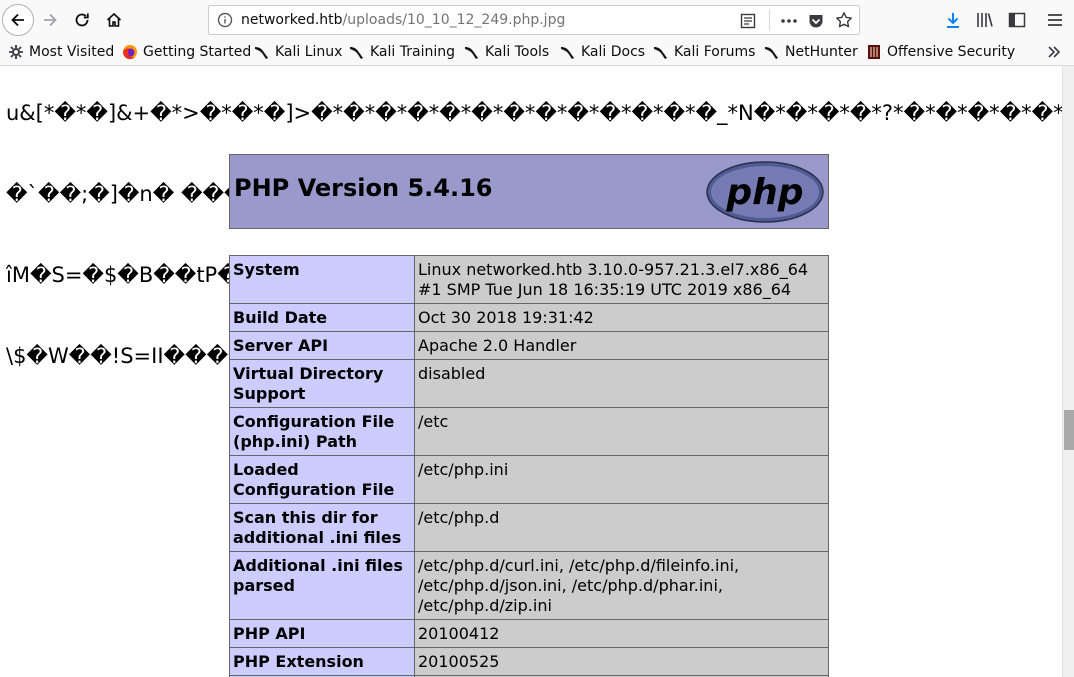  What do you see at coordinates (715, 52) in the screenshot?
I see `bookmark-label: Kali Forums` at bounding box center [715, 52].